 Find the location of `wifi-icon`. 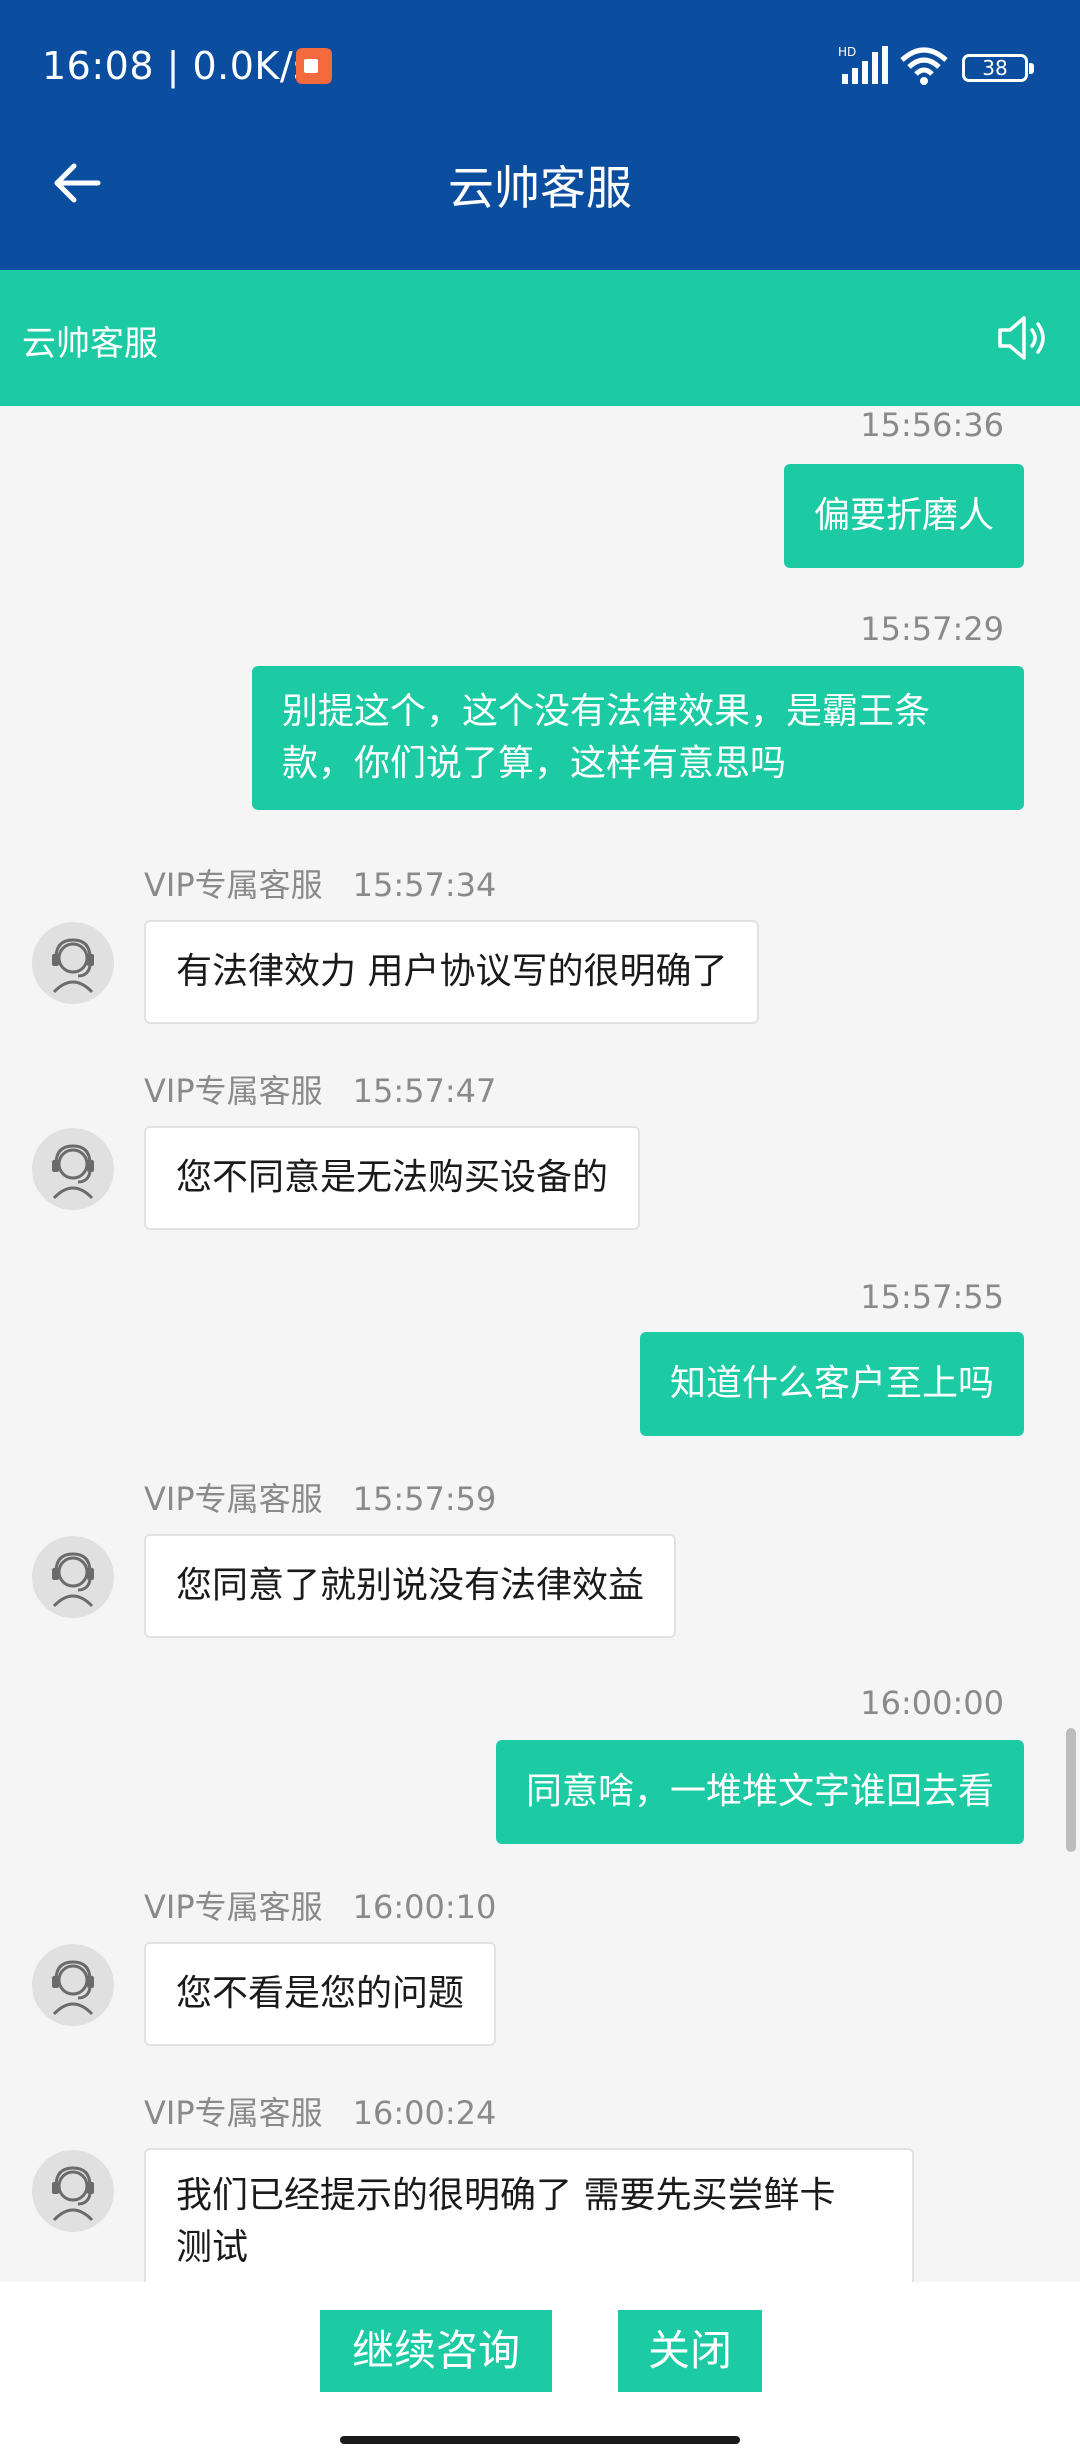

wifi-icon is located at coordinates (924, 66).